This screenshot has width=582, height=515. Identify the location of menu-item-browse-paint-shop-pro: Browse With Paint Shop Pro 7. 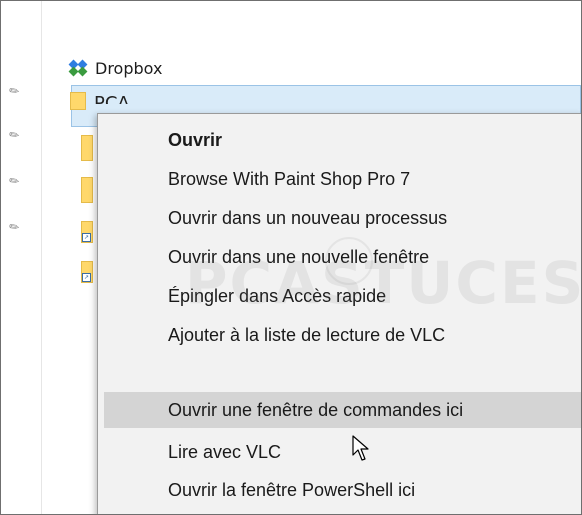
(342, 179).